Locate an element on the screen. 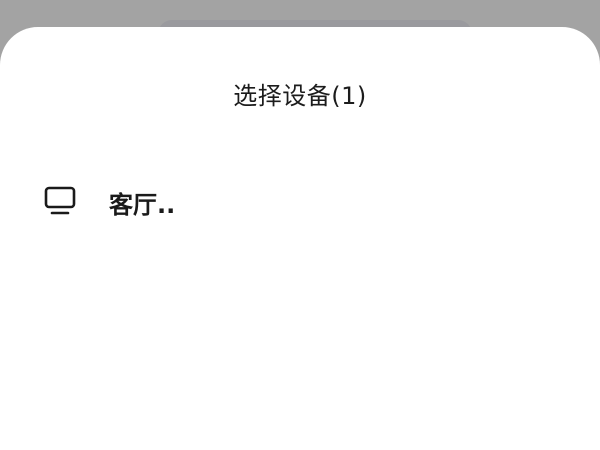 The image size is (600, 450). device-list-item: 客厅.. is located at coordinates (300, 201).